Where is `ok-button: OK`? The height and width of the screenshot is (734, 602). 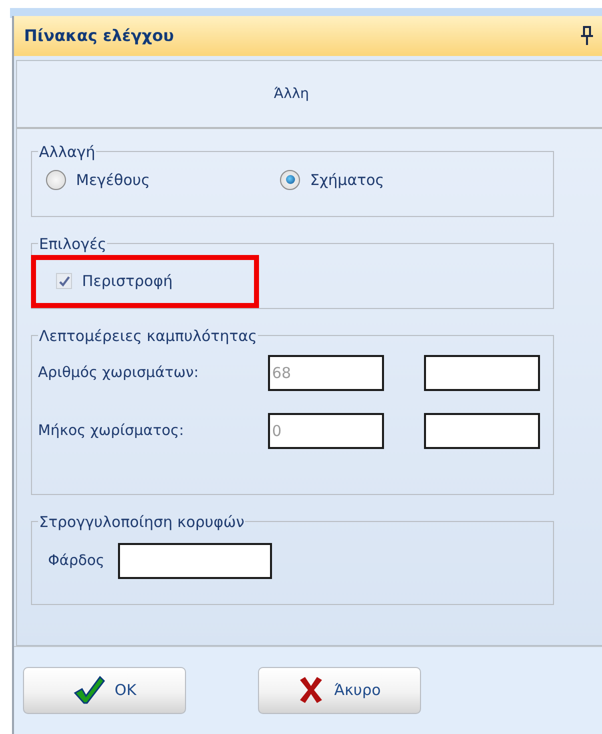 ok-button: OK is located at coordinates (104, 690).